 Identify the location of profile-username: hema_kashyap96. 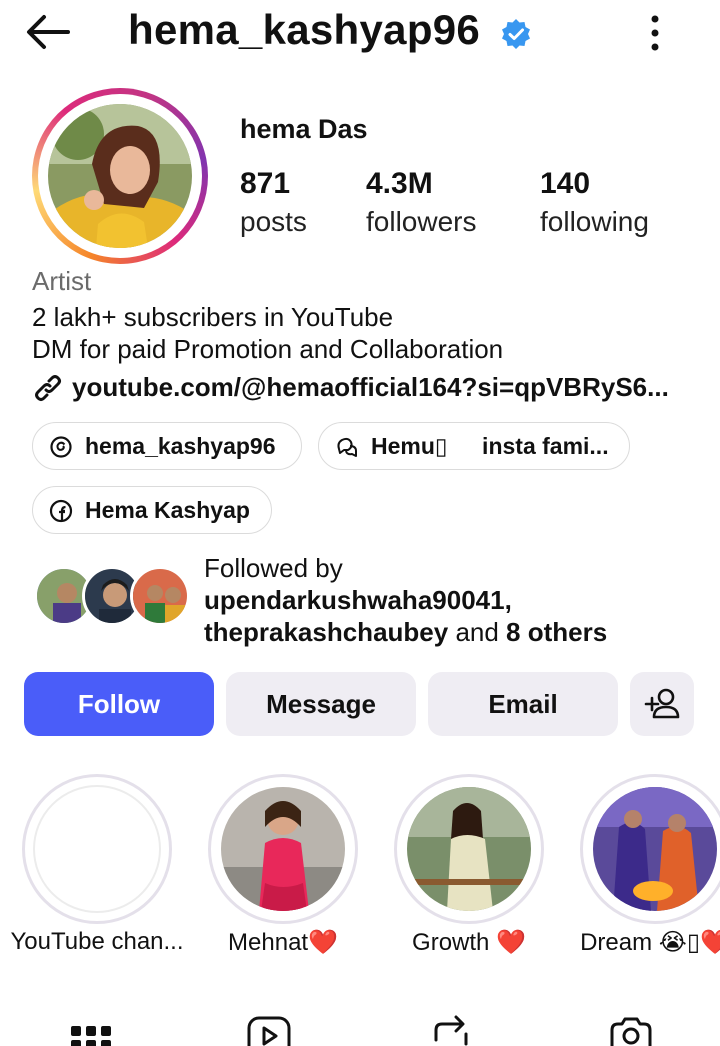
(304, 29).